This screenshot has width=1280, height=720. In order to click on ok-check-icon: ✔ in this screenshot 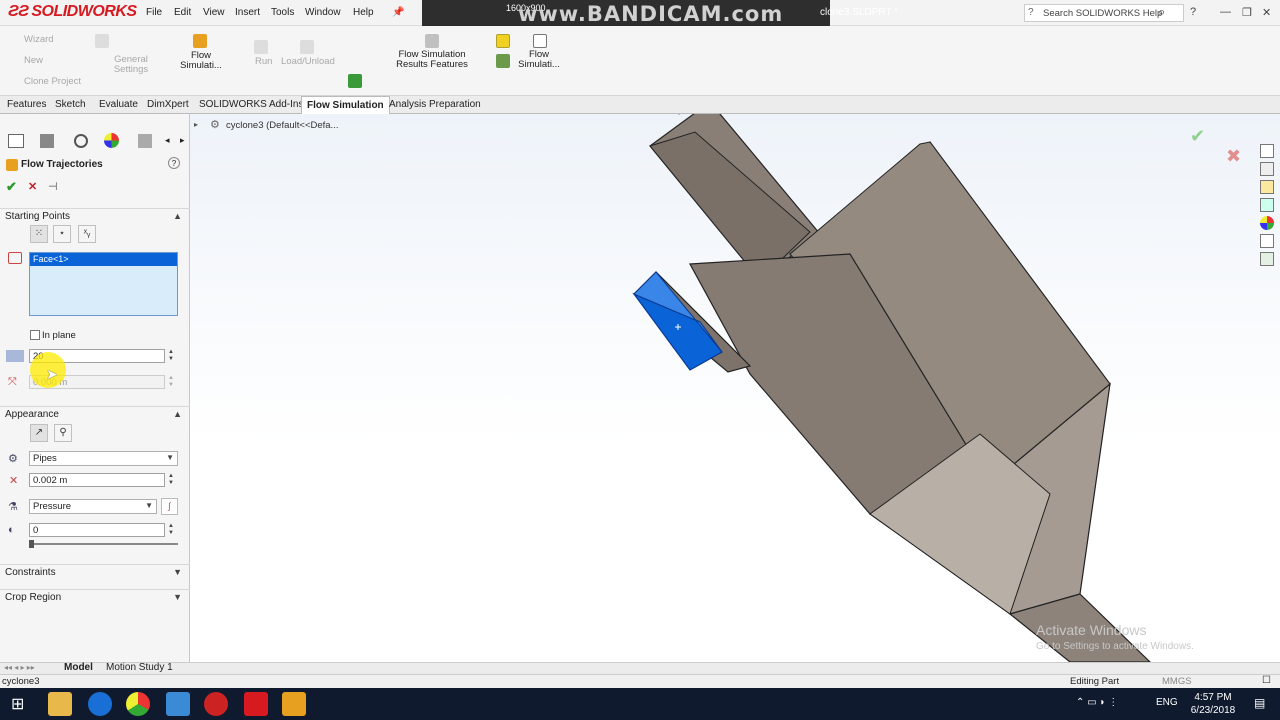, I will do `click(11, 187)`.